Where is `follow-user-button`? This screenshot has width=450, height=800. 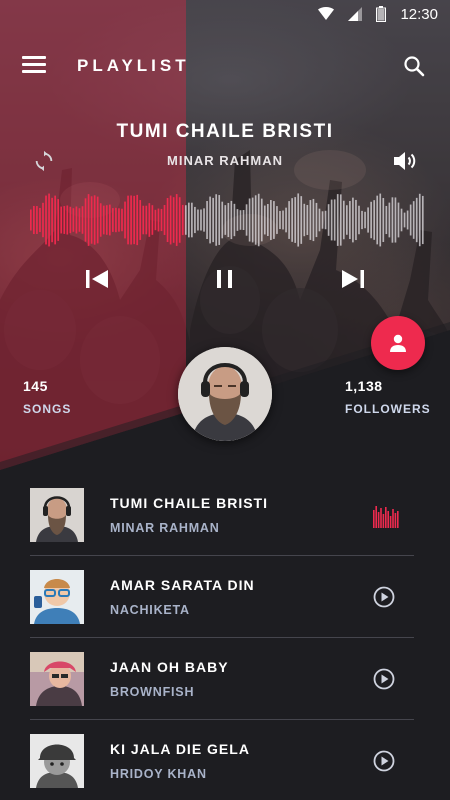
follow-user-button is located at coordinates (398, 343).